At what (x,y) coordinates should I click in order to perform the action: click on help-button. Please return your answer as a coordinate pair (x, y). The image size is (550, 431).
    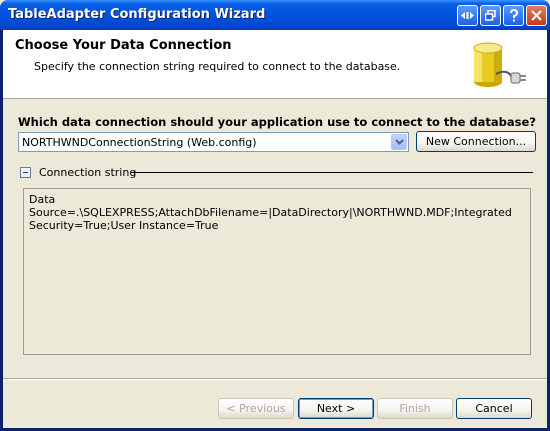
    Looking at the image, I should click on (513, 15).